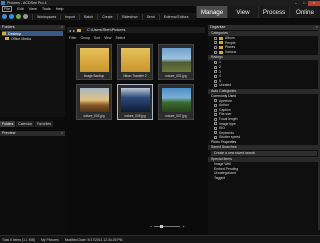 This screenshot has height=243, width=320. I want to click on status-modified: Modified Date: 5/17/2011 12:34:26 PM, so click(93, 239).